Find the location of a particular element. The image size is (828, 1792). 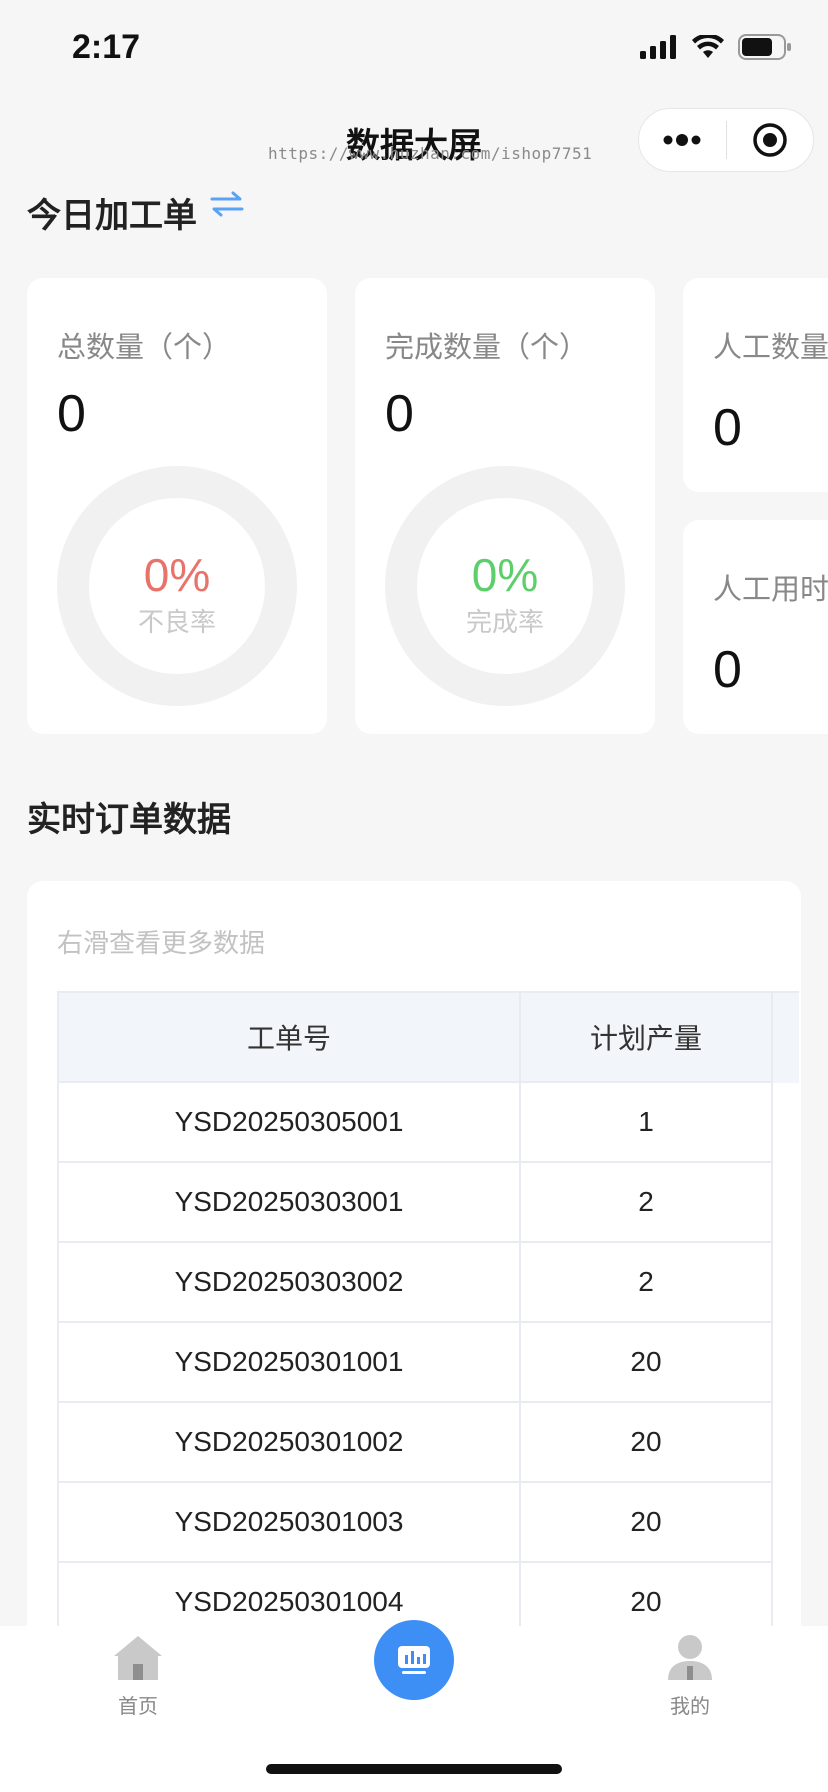

stat-card-manual-time: 人工用时 0 is located at coordinates (755, 627).